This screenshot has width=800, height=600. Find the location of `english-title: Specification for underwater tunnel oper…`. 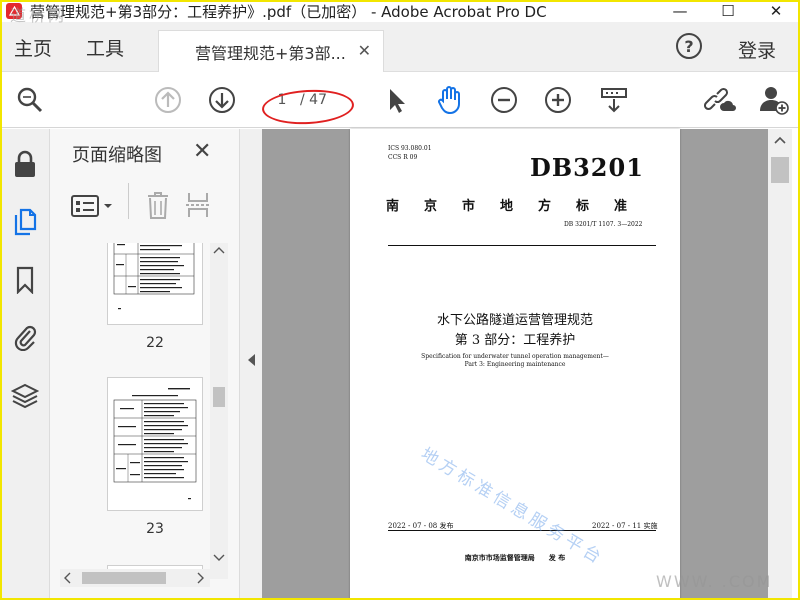

english-title: Specification for underwater tunnel oper… is located at coordinates (515, 356).